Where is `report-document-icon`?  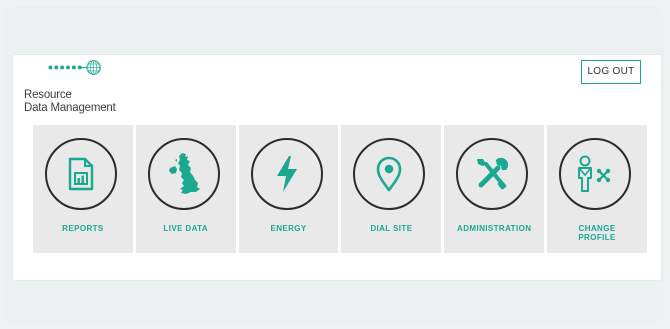
report-document-icon is located at coordinates (81, 174).